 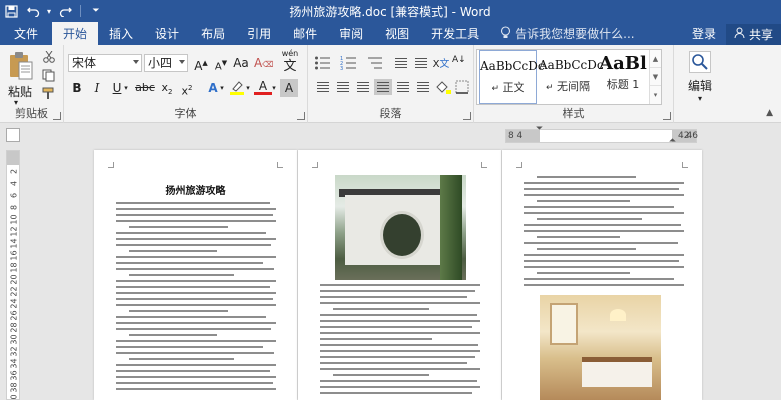 I want to click on underline-dropdown-icon: ▾, so click(x=126, y=88).